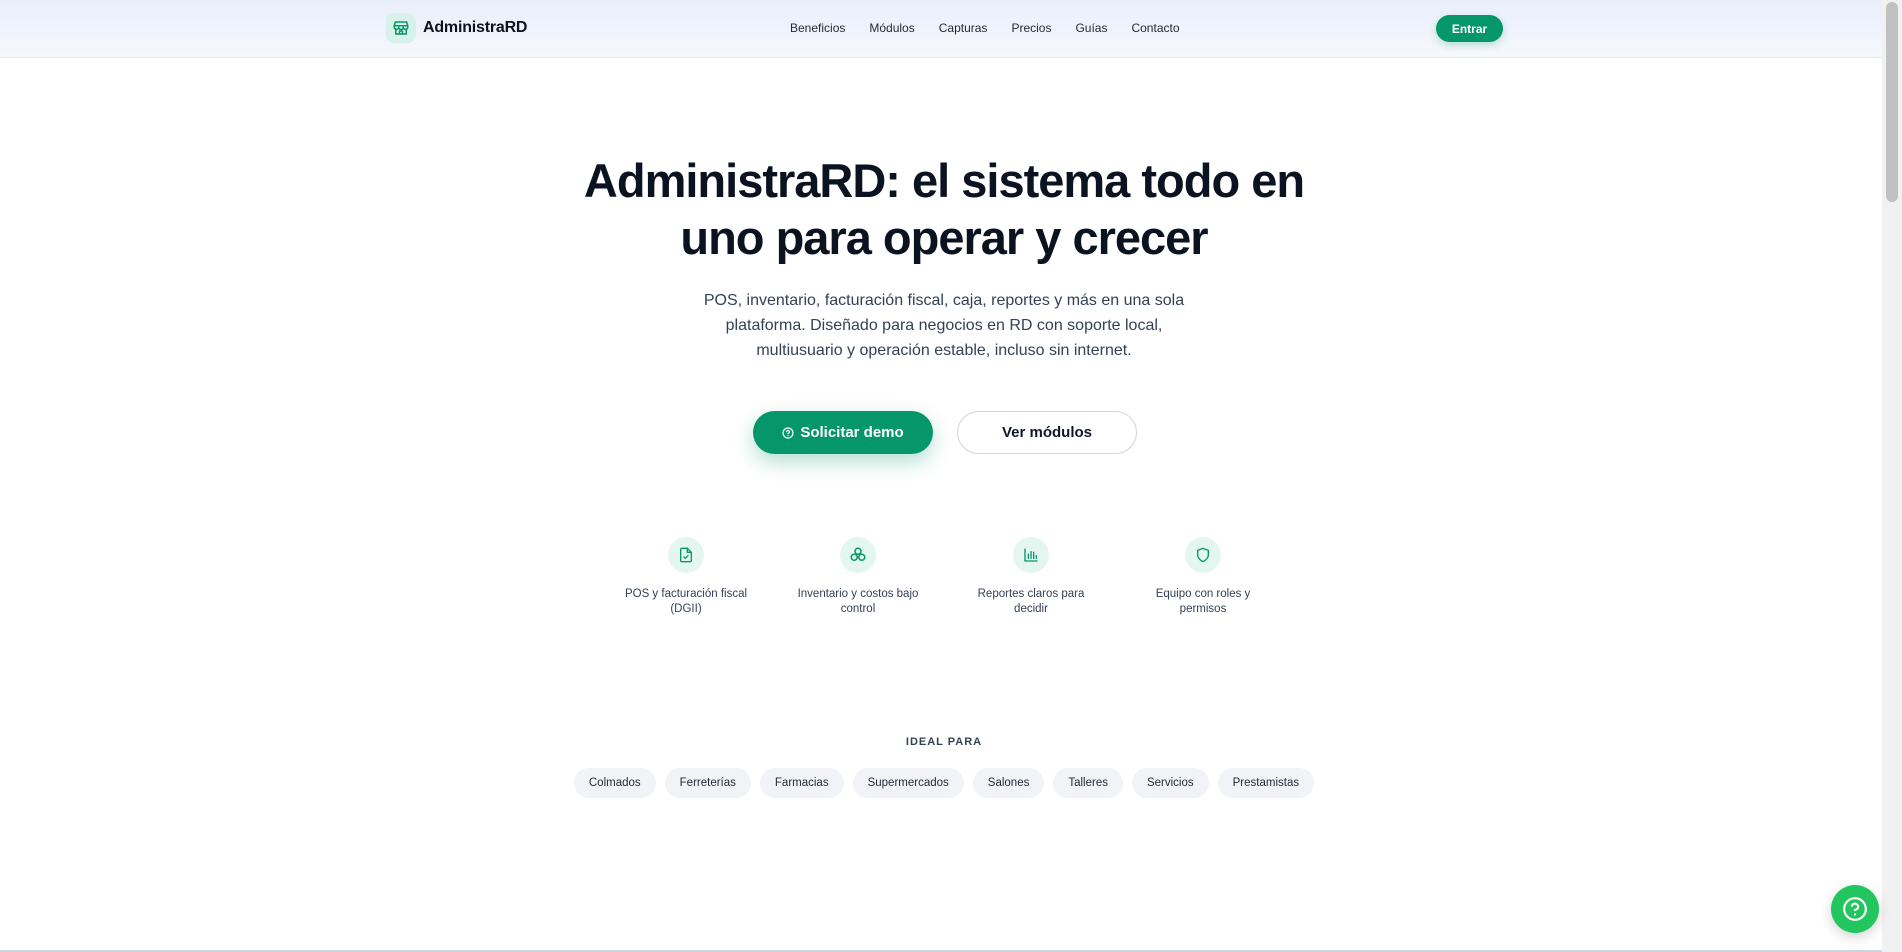 The width and height of the screenshot is (1902, 952). Describe the element at coordinates (944, 742) in the screenshot. I see `ideal-for-heading: IDEAL PARA` at that location.